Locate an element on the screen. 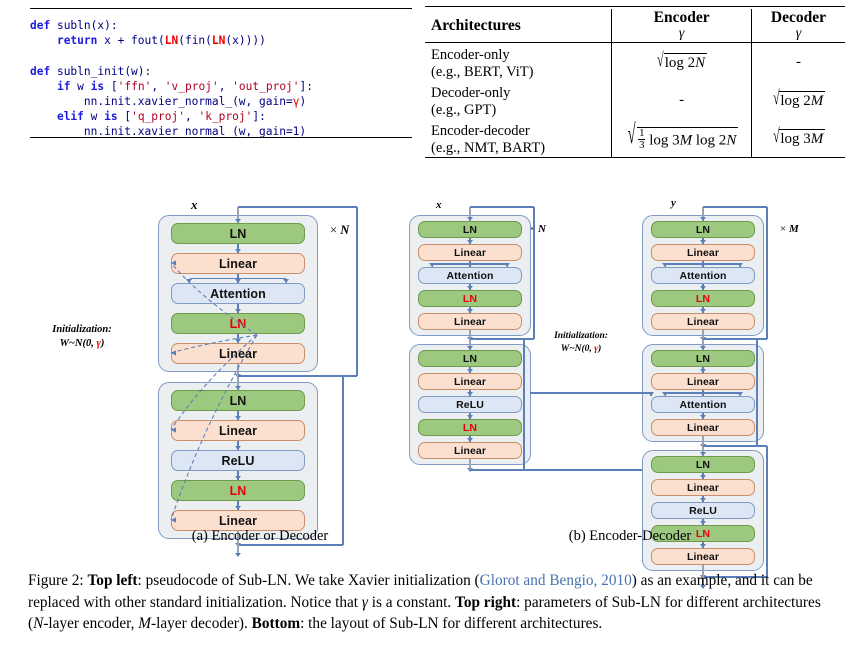  caption-bold-bottom: Bottom is located at coordinates (276, 623).